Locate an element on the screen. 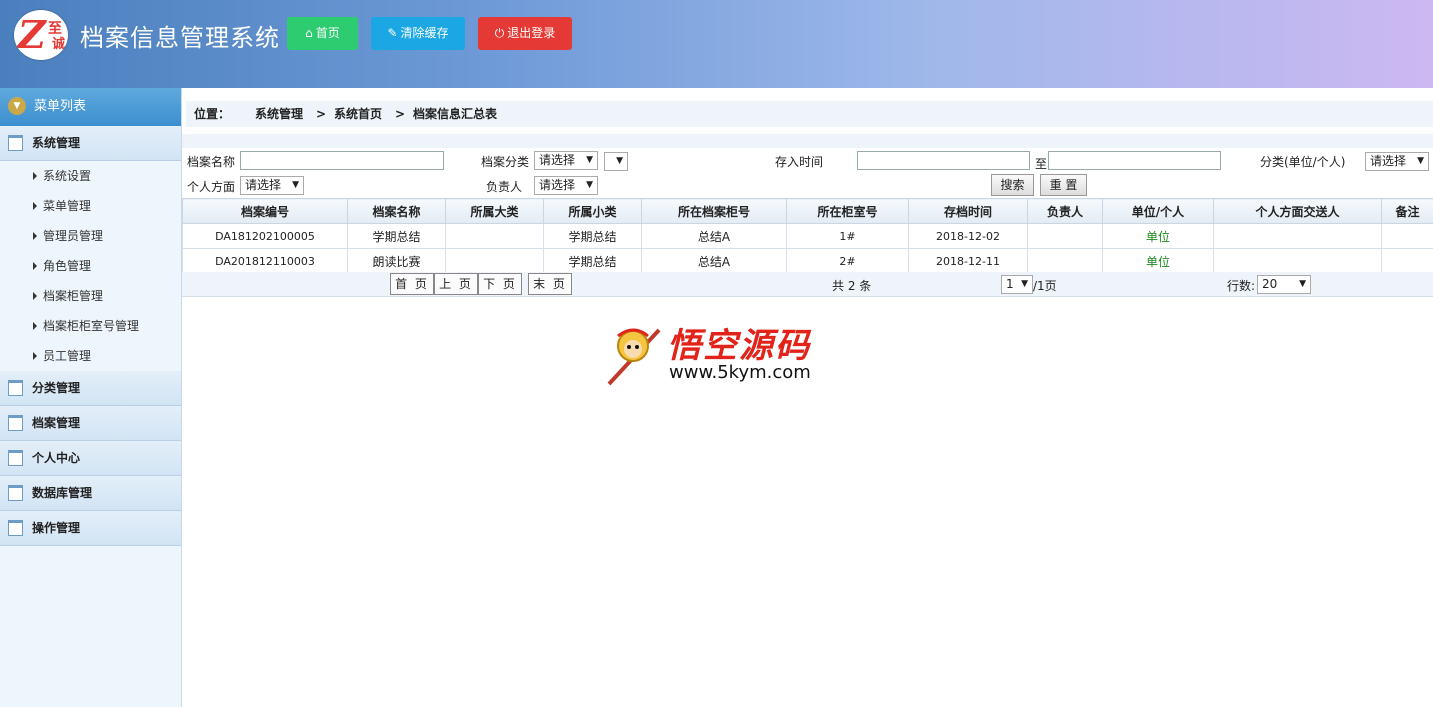 This screenshot has width=1433, height=707. column-header: 负责人 is located at coordinates (1065, 211).